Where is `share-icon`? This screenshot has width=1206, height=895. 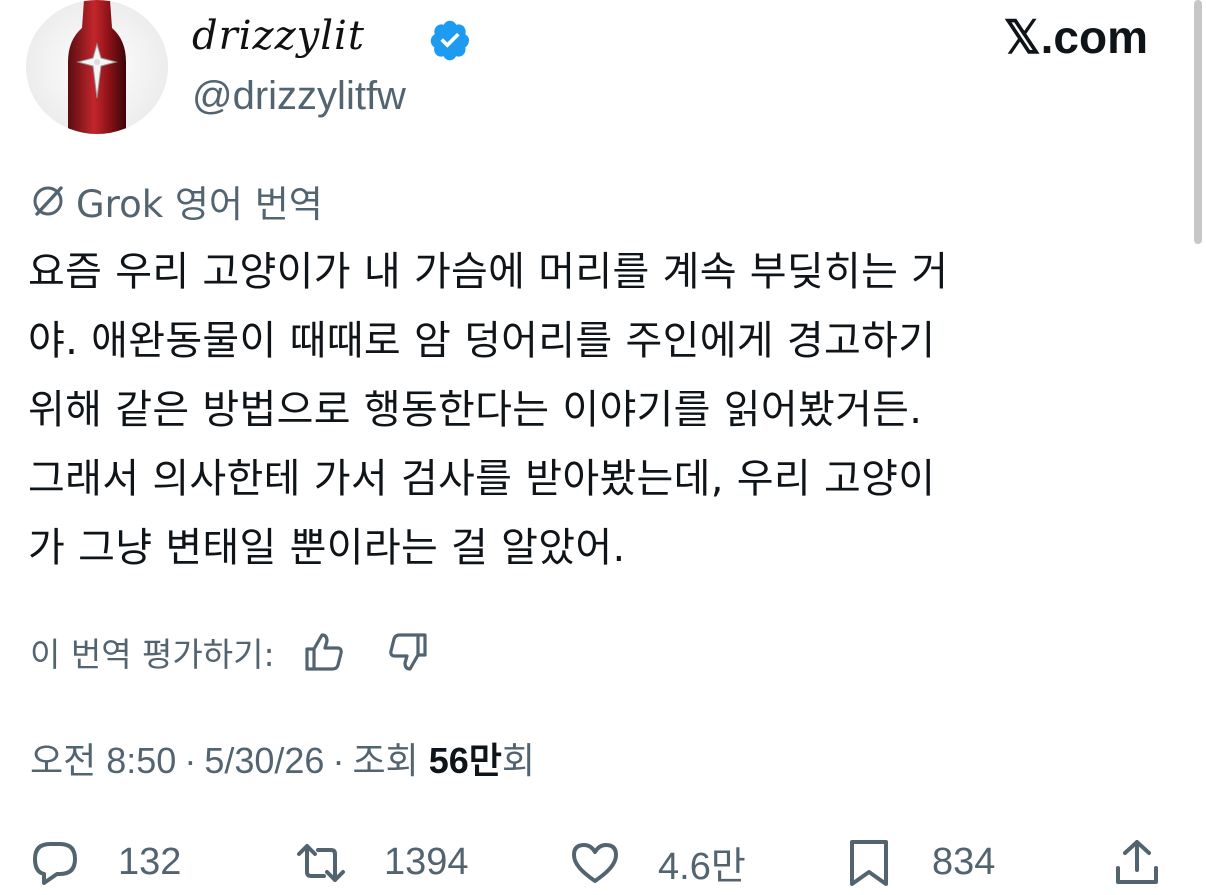 share-icon is located at coordinates (1137, 861).